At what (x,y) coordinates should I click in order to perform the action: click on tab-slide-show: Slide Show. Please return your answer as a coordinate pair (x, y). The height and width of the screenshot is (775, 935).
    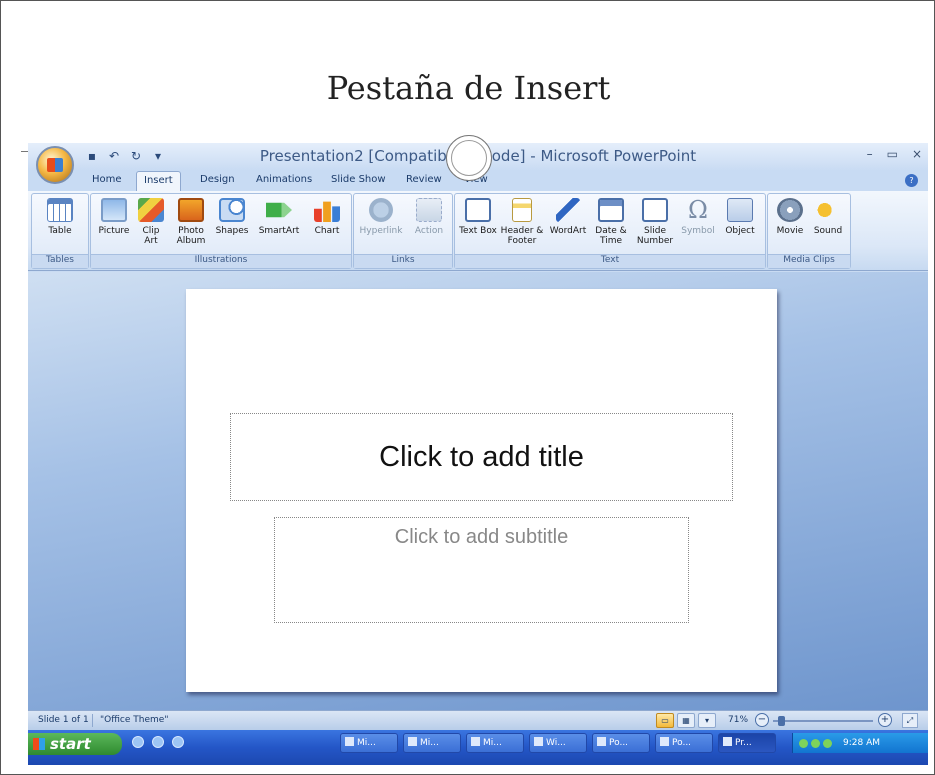
    Looking at the image, I should click on (358, 179).